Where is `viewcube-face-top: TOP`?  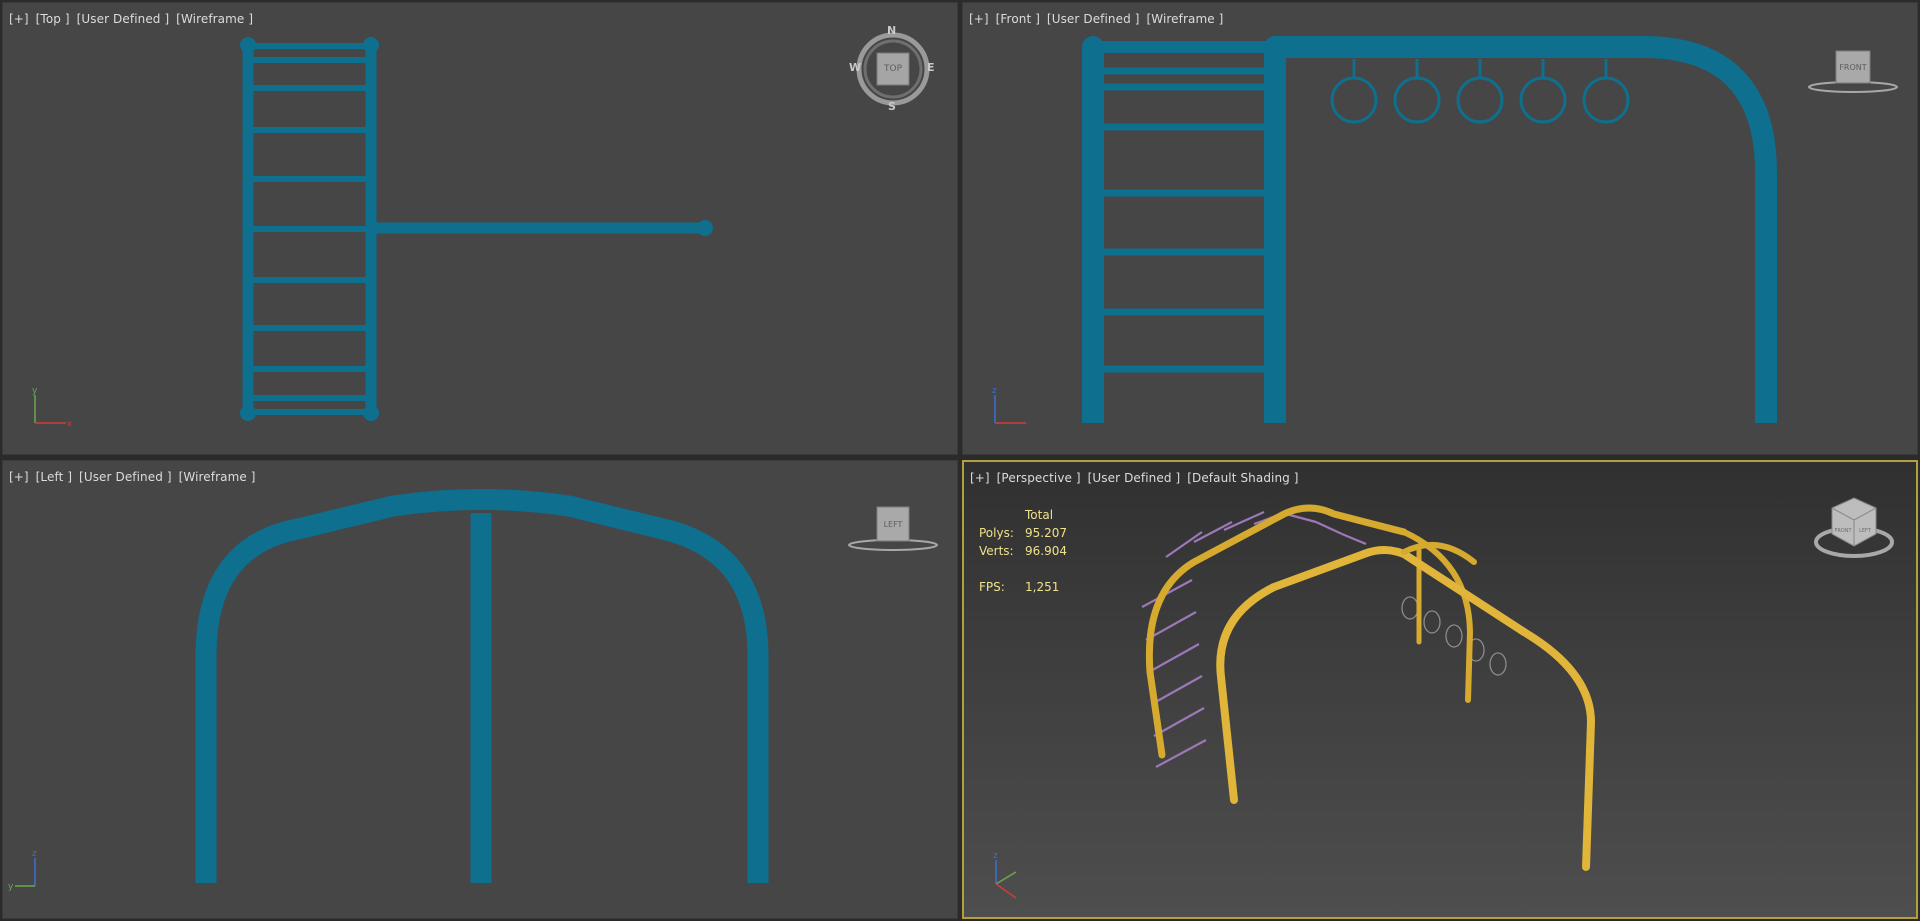 viewcube-face-top: TOP is located at coordinates (893, 69).